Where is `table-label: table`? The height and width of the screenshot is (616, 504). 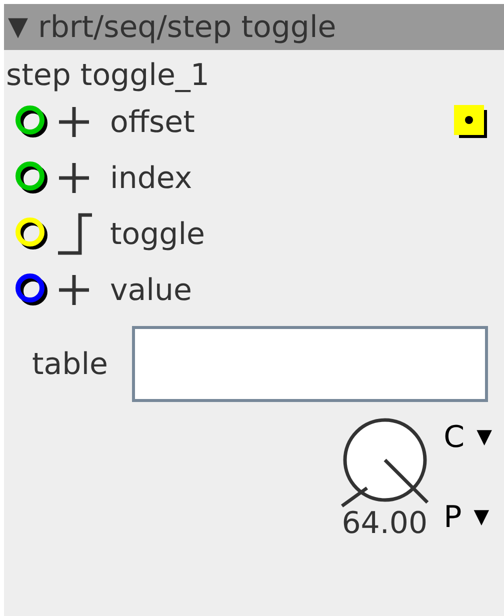
table-label: table is located at coordinates (70, 364).